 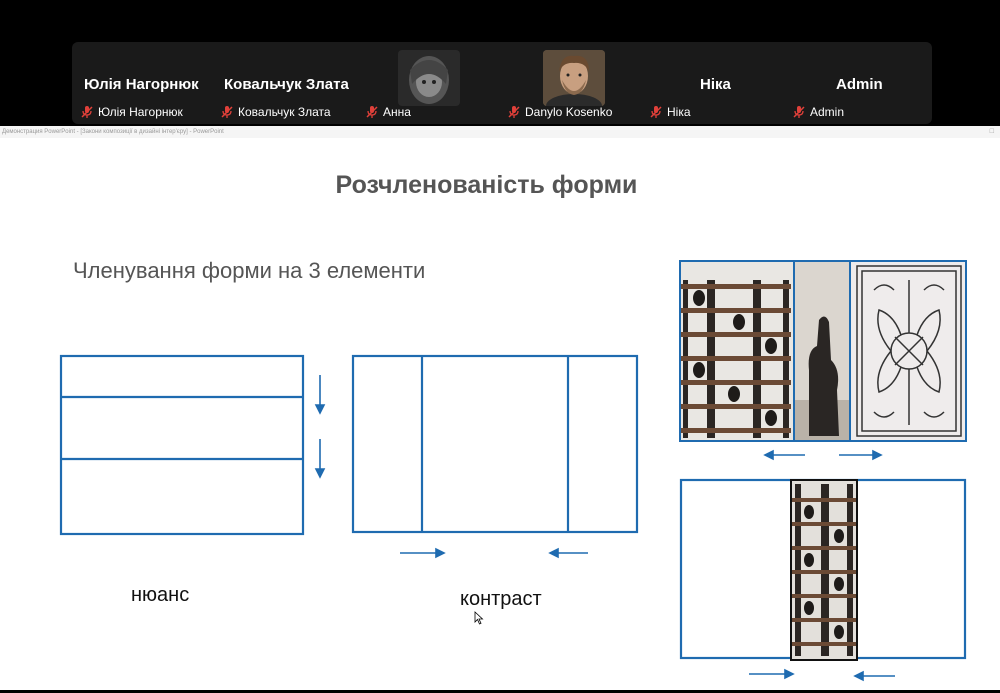 I want to click on participant-tile: Admin Admin, so click(x=862, y=83).